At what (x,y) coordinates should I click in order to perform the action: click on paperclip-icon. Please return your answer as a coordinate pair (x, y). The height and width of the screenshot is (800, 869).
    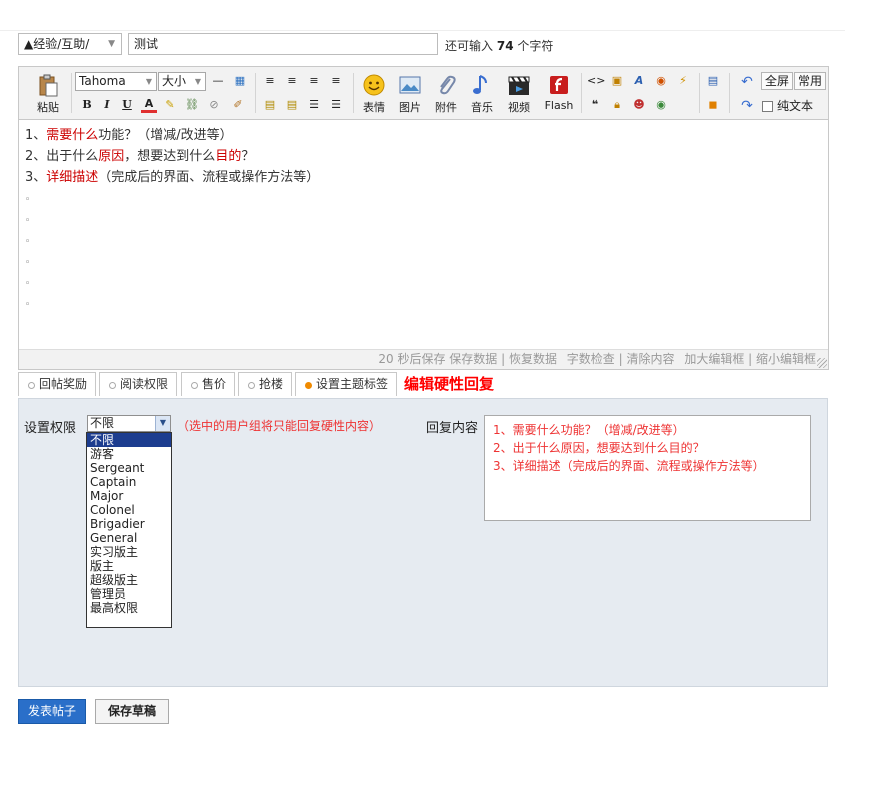
    Looking at the image, I should click on (448, 85).